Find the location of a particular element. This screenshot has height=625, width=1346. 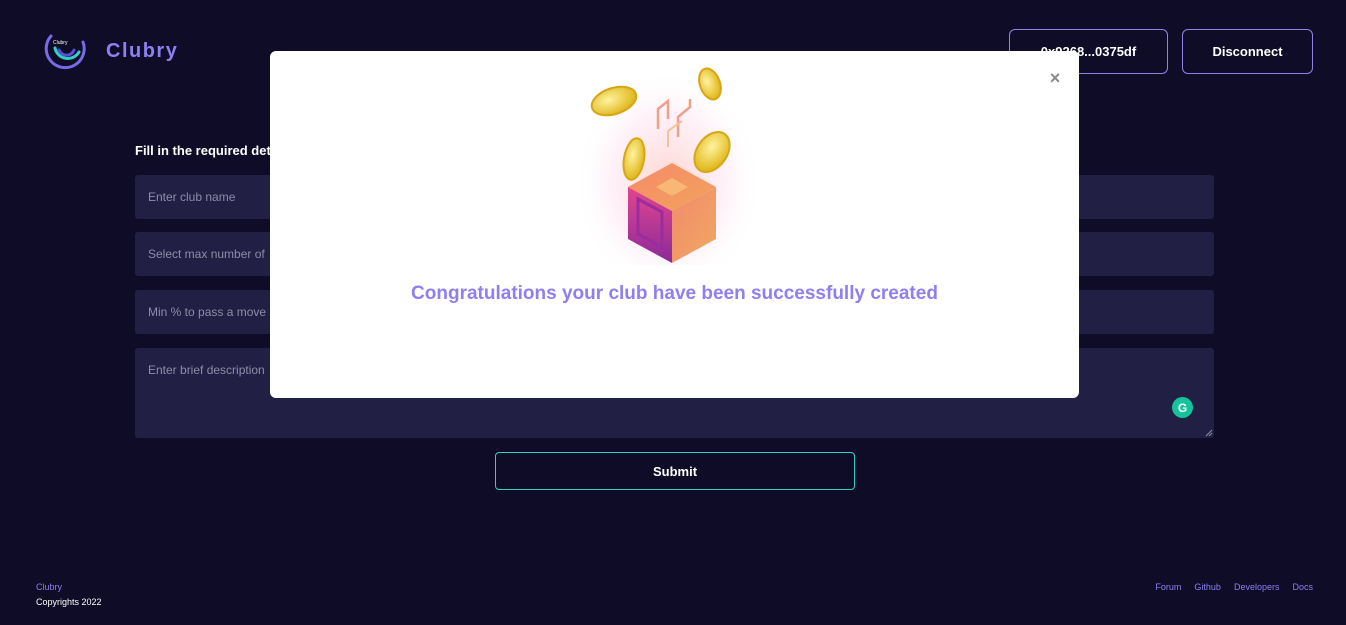

footer-brand: Clubry is located at coordinates (49, 587).